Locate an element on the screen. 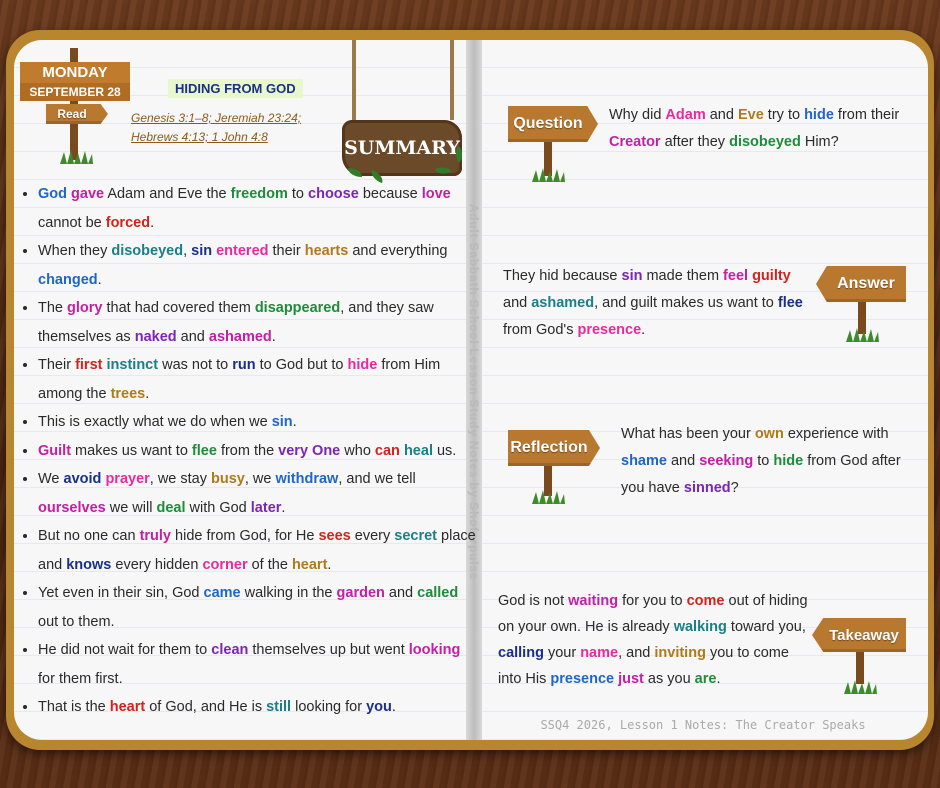 The height and width of the screenshot is (788, 940). text-run: after they is located at coordinates (695, 142).